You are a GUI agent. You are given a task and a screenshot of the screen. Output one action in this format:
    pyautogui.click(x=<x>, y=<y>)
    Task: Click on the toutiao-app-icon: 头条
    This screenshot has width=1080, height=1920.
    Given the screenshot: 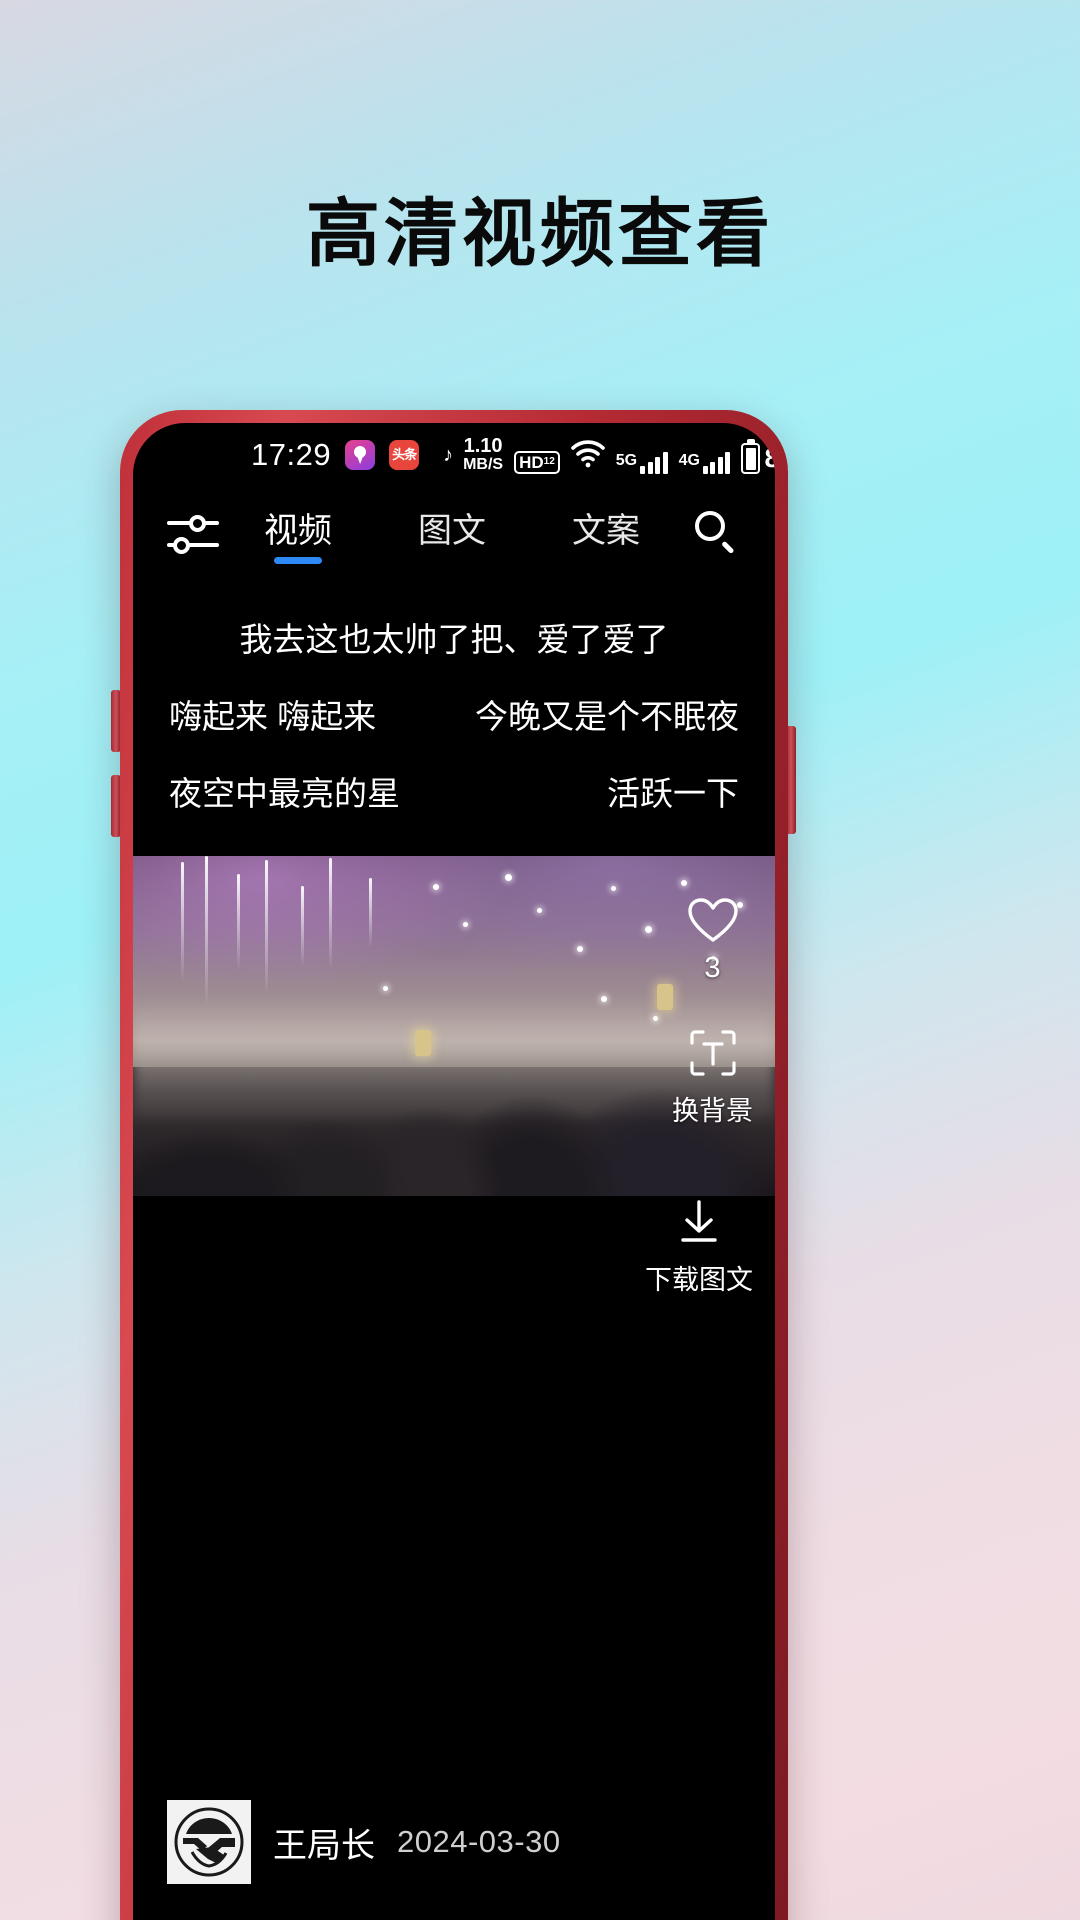 What is the action you would take?
    pyautogui.click(x=404, y=455)
    